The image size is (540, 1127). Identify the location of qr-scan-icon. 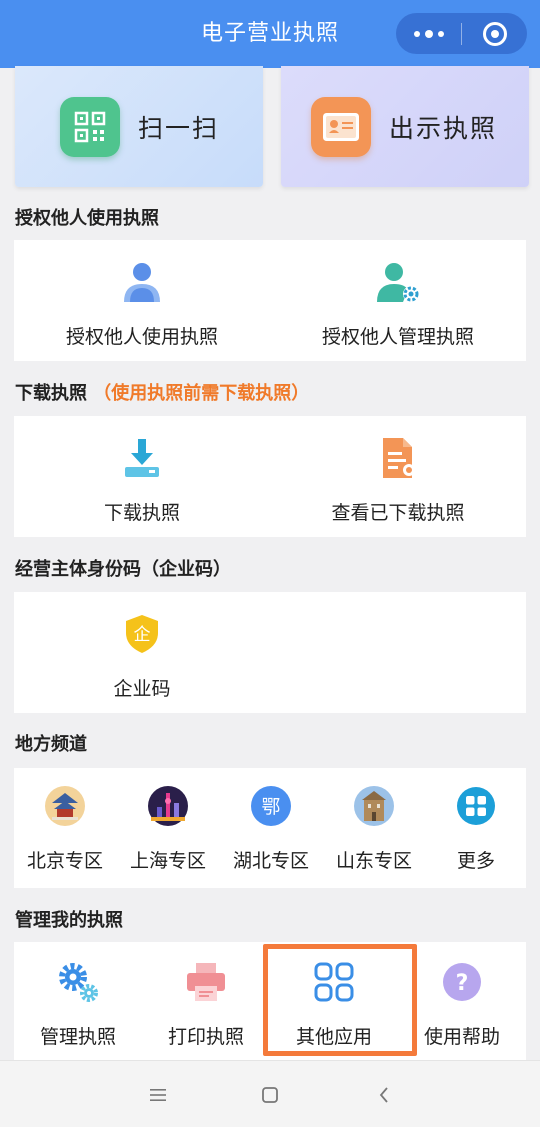
(90, 126).